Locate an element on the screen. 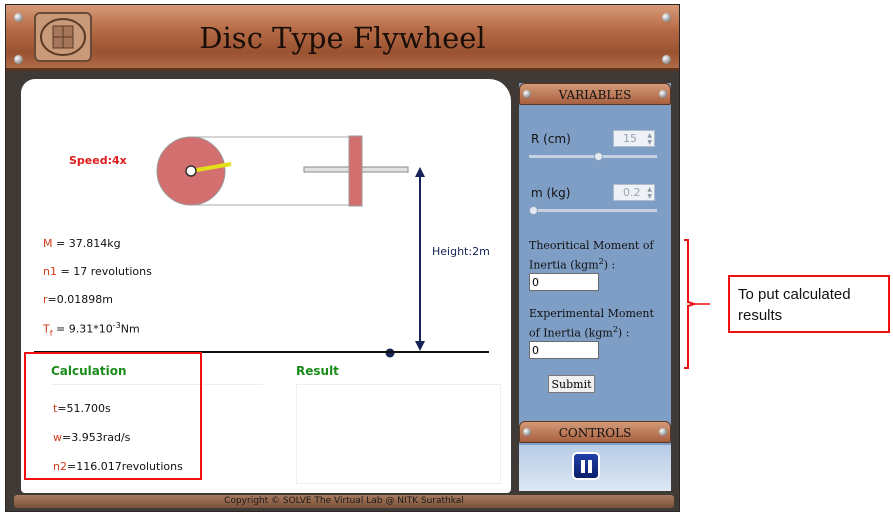 This screenshot has height=516, width=893. result-title: Result is located at coordinates (317, 371).